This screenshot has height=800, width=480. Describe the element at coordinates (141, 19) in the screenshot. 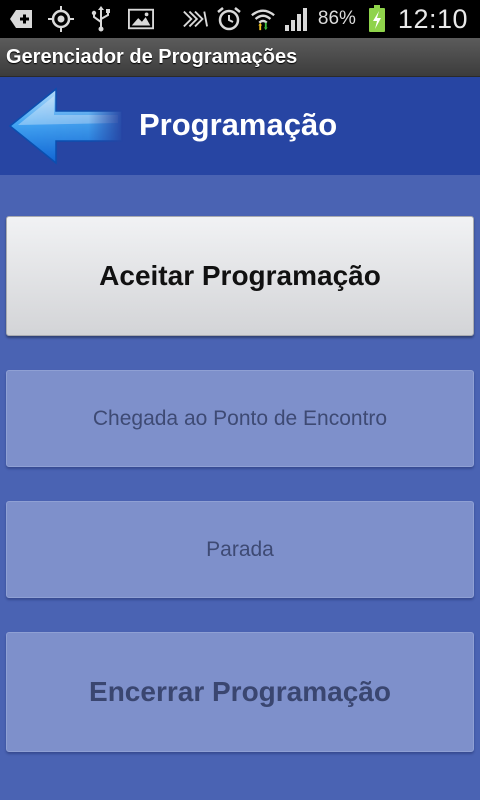

I see `image-icon` at that location.